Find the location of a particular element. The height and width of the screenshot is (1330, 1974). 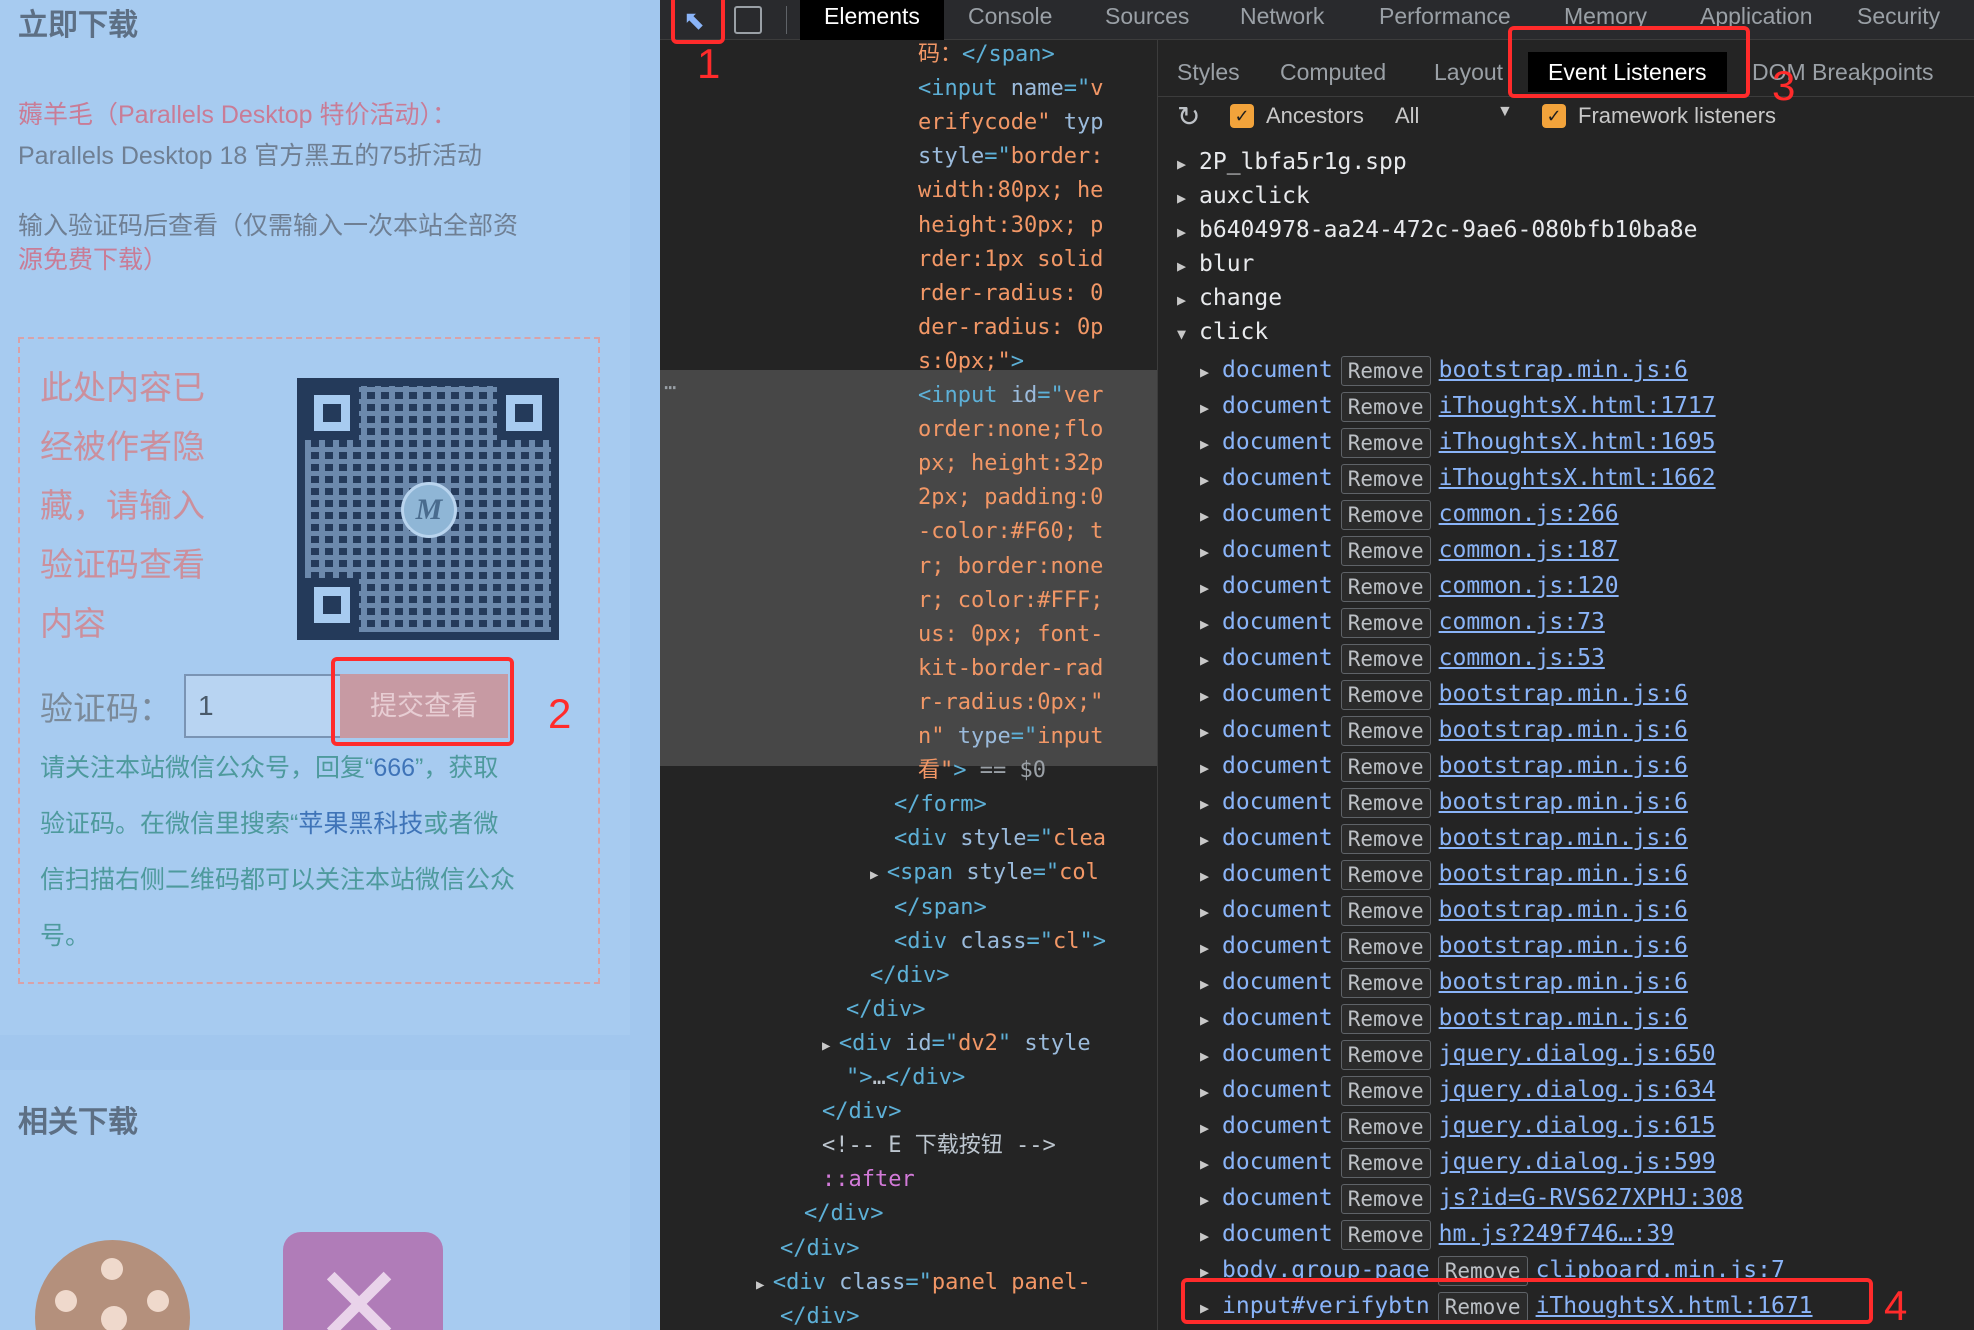

listener-source-link: common.js:266 is located at coordinates (1529, 514).